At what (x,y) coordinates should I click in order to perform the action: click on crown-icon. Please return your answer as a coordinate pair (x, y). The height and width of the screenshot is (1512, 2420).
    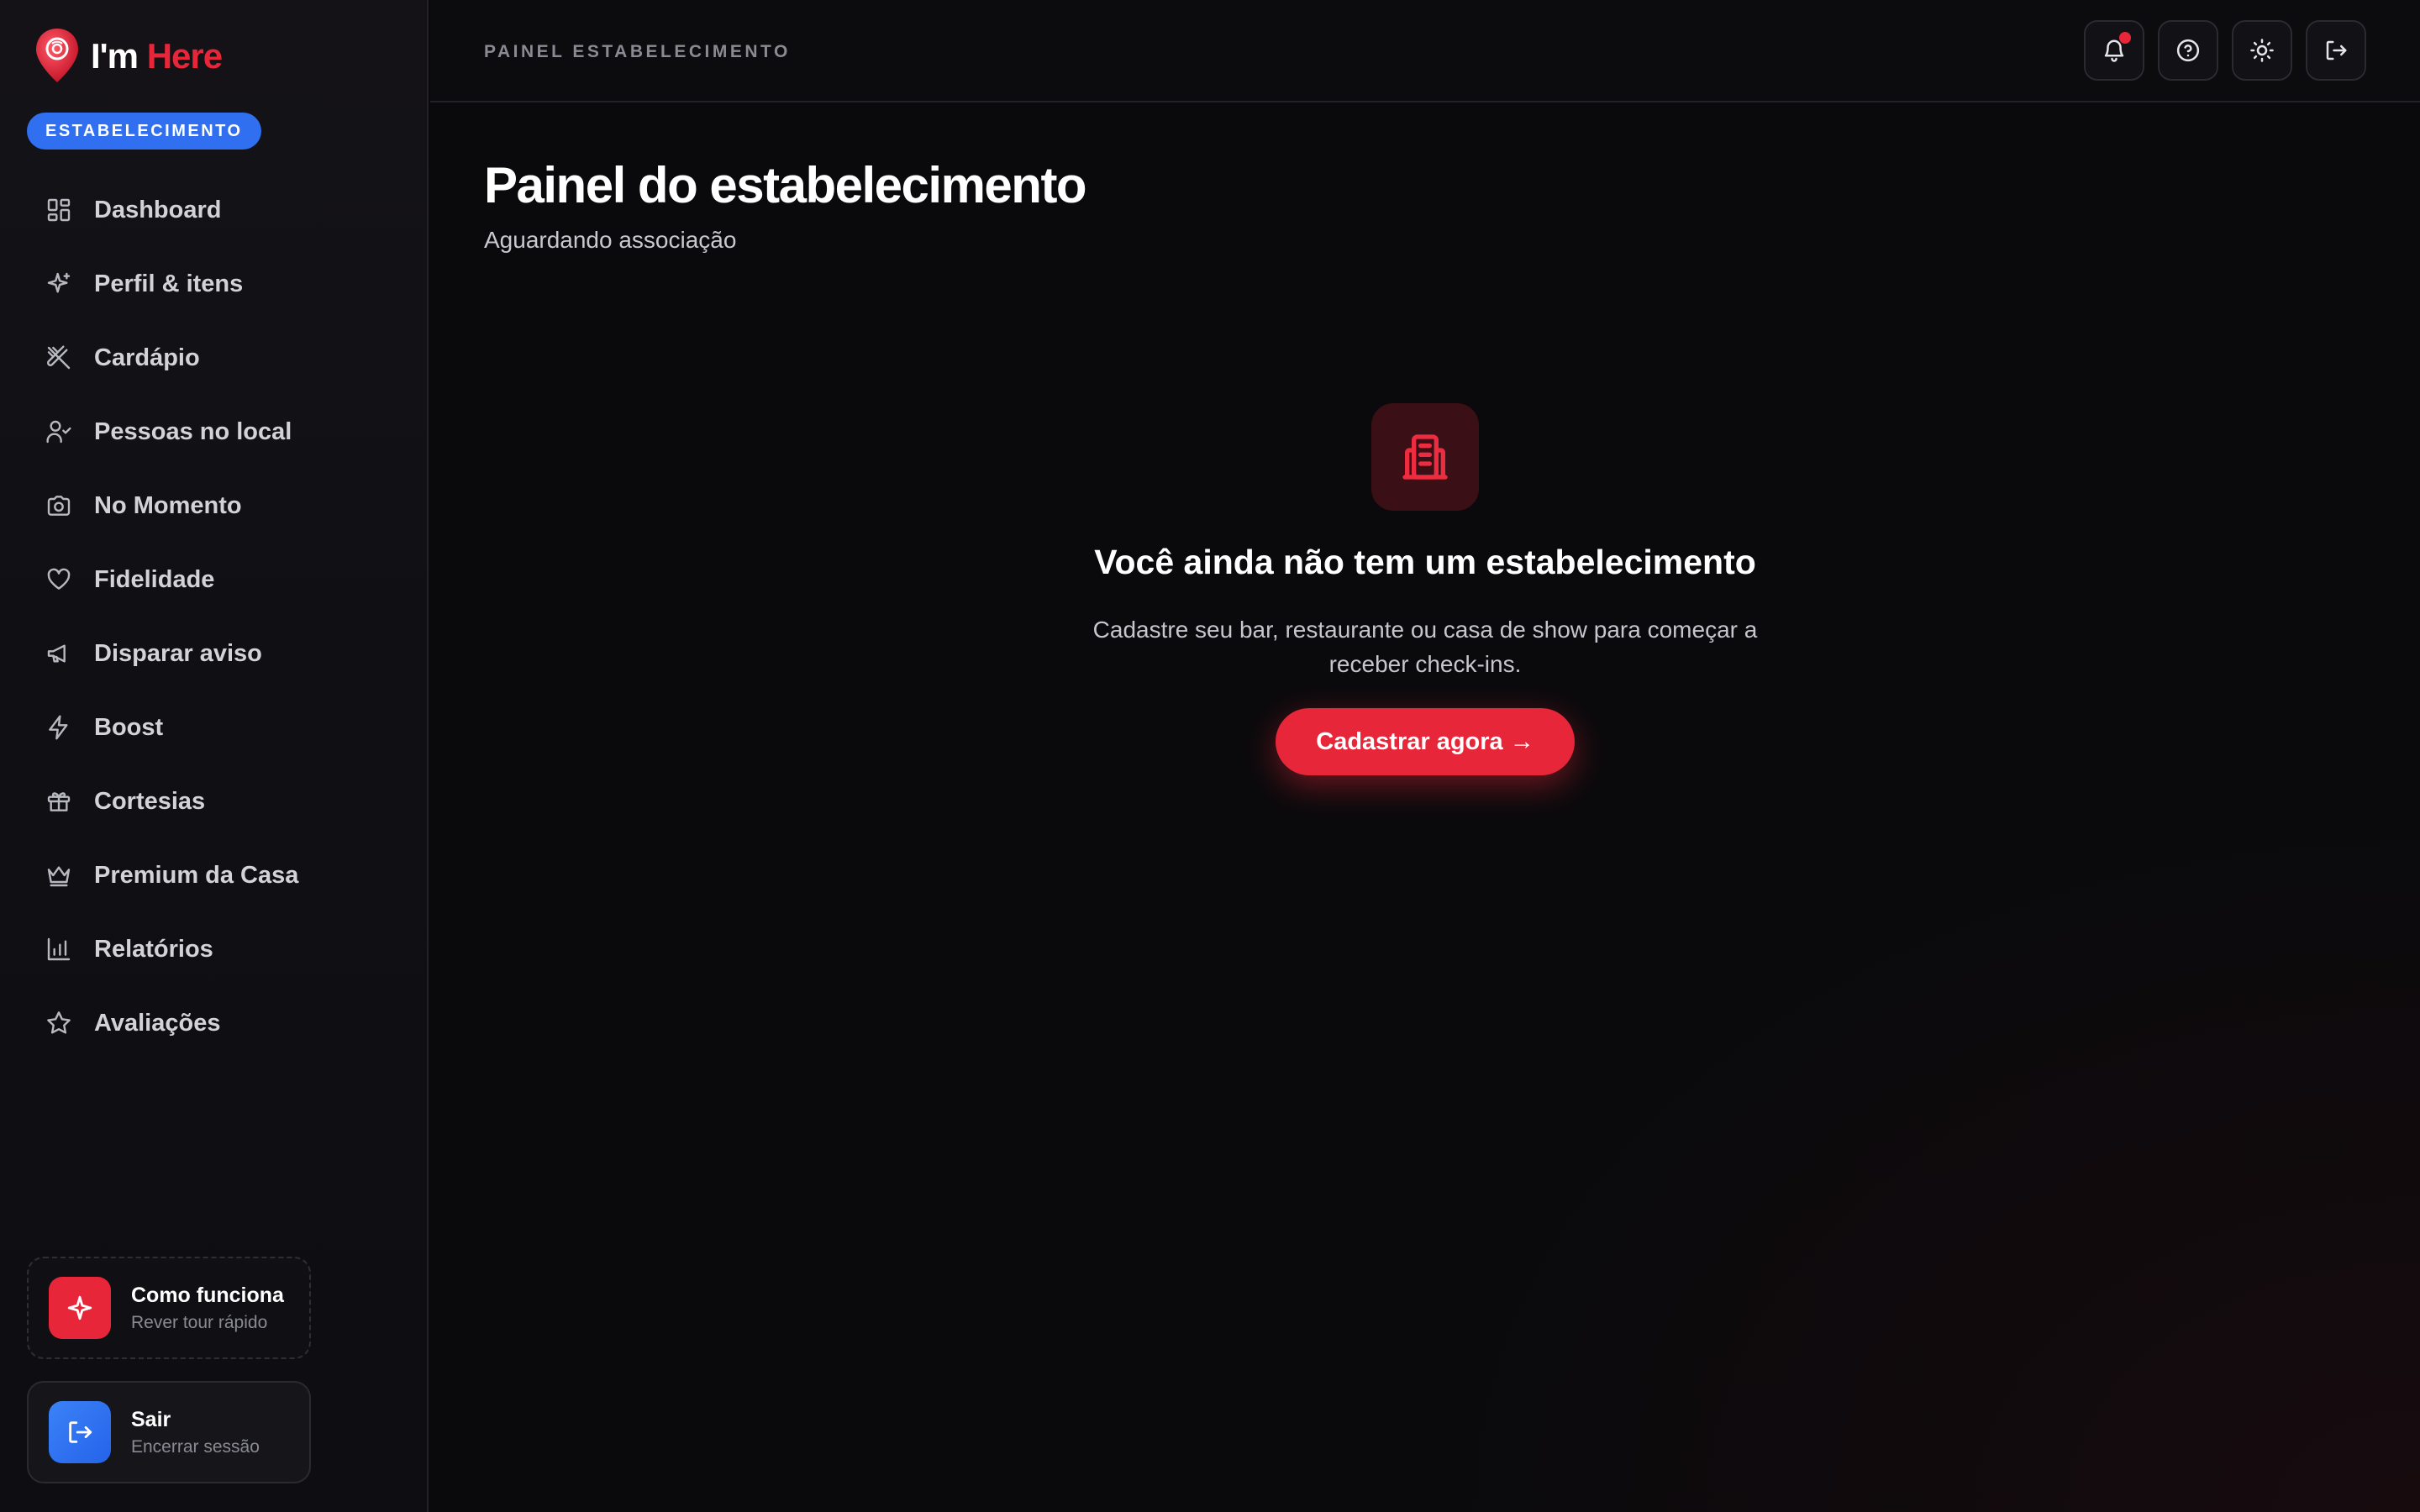
    Looking at the image, I should click on (58, 875).